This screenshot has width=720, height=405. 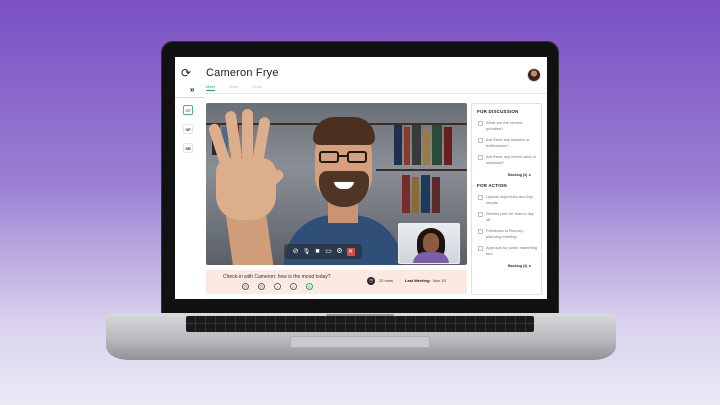 I want to click on video-call-main: ⊘ 🎙 ■ ▭ ⚙ ✕, so click(x=336, y=184).